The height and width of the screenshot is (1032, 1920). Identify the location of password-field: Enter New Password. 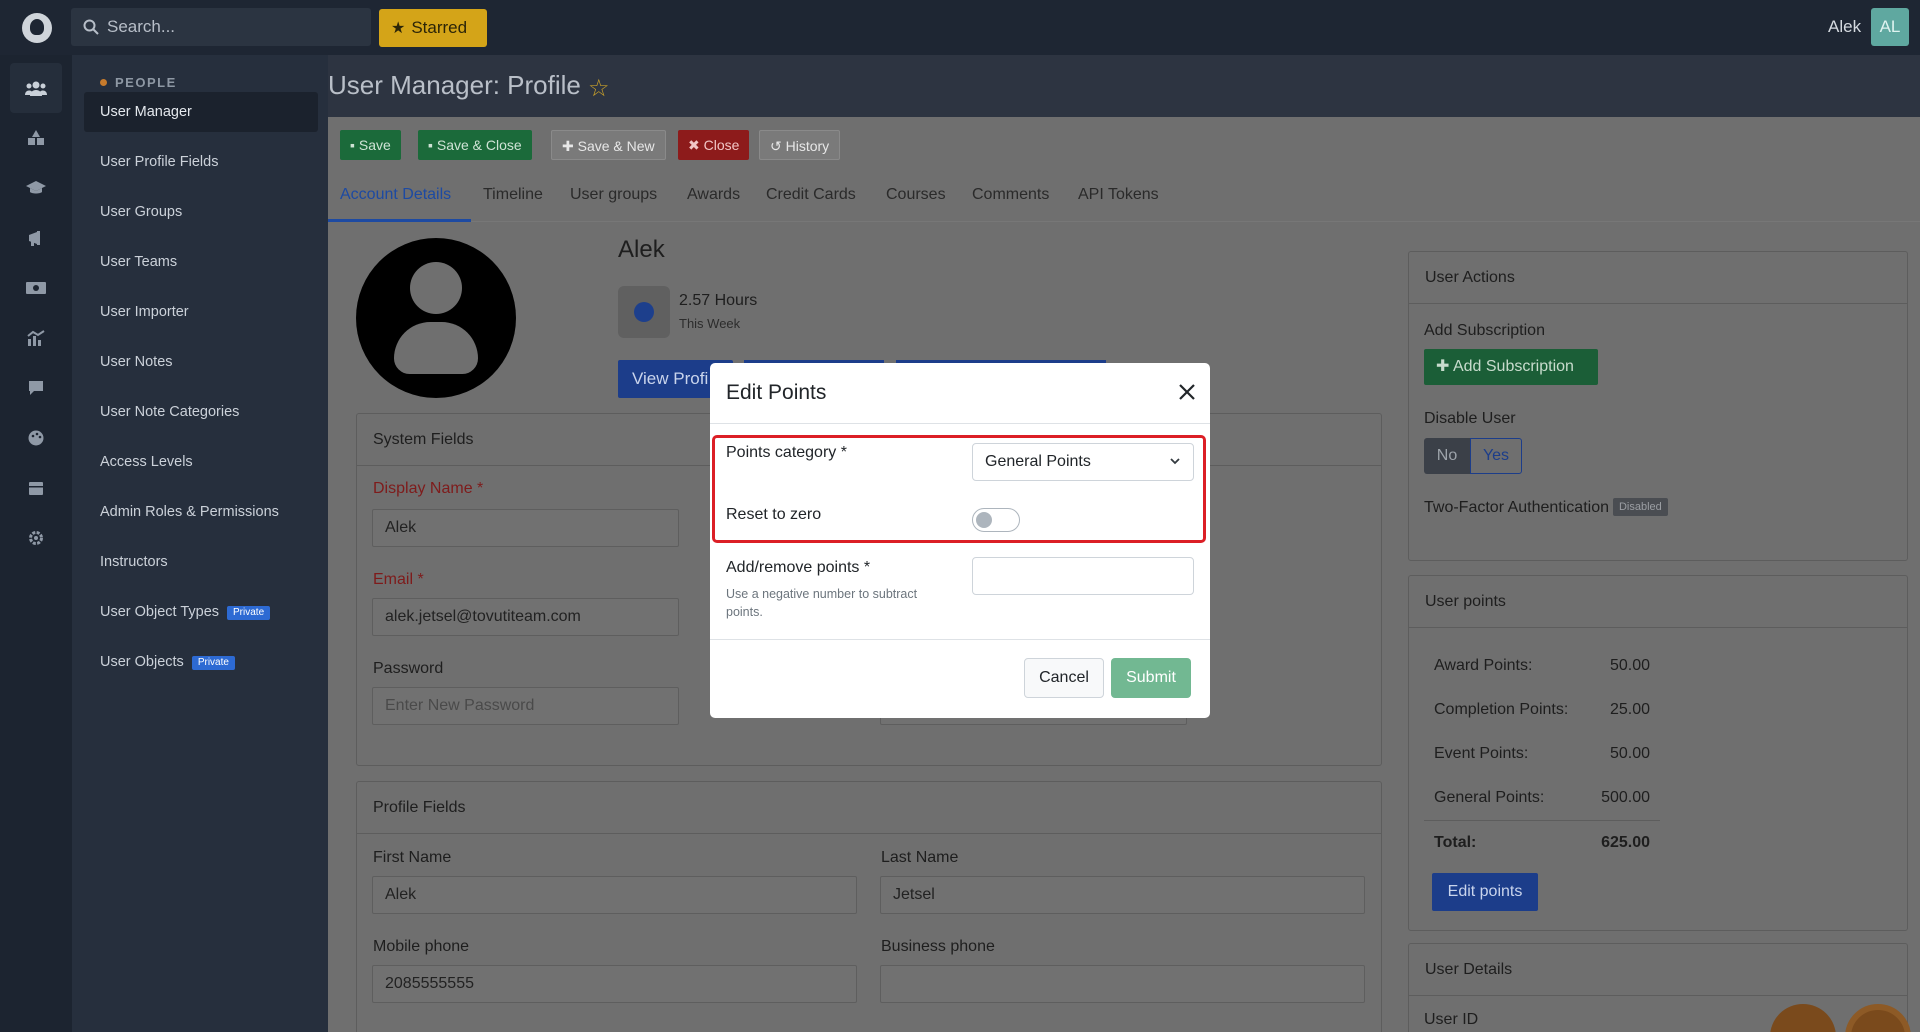
(525, 706).